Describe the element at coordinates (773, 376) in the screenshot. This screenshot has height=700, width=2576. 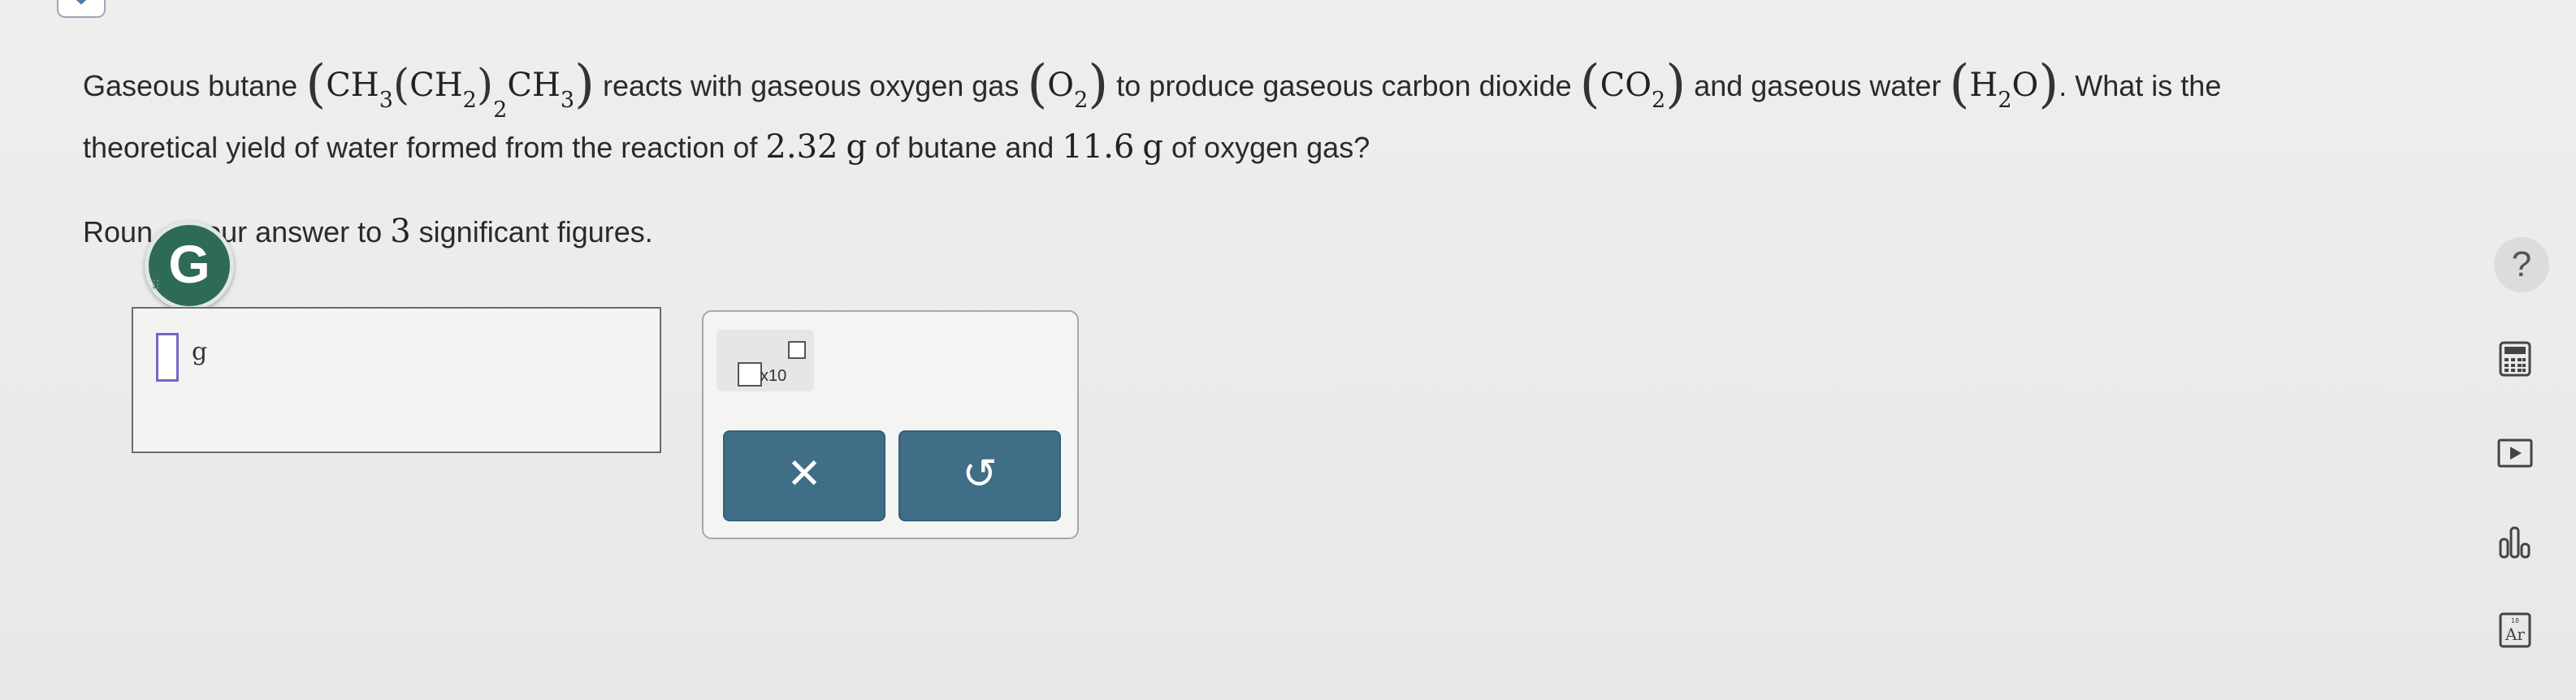
I see `x10-label: x10` at that location.